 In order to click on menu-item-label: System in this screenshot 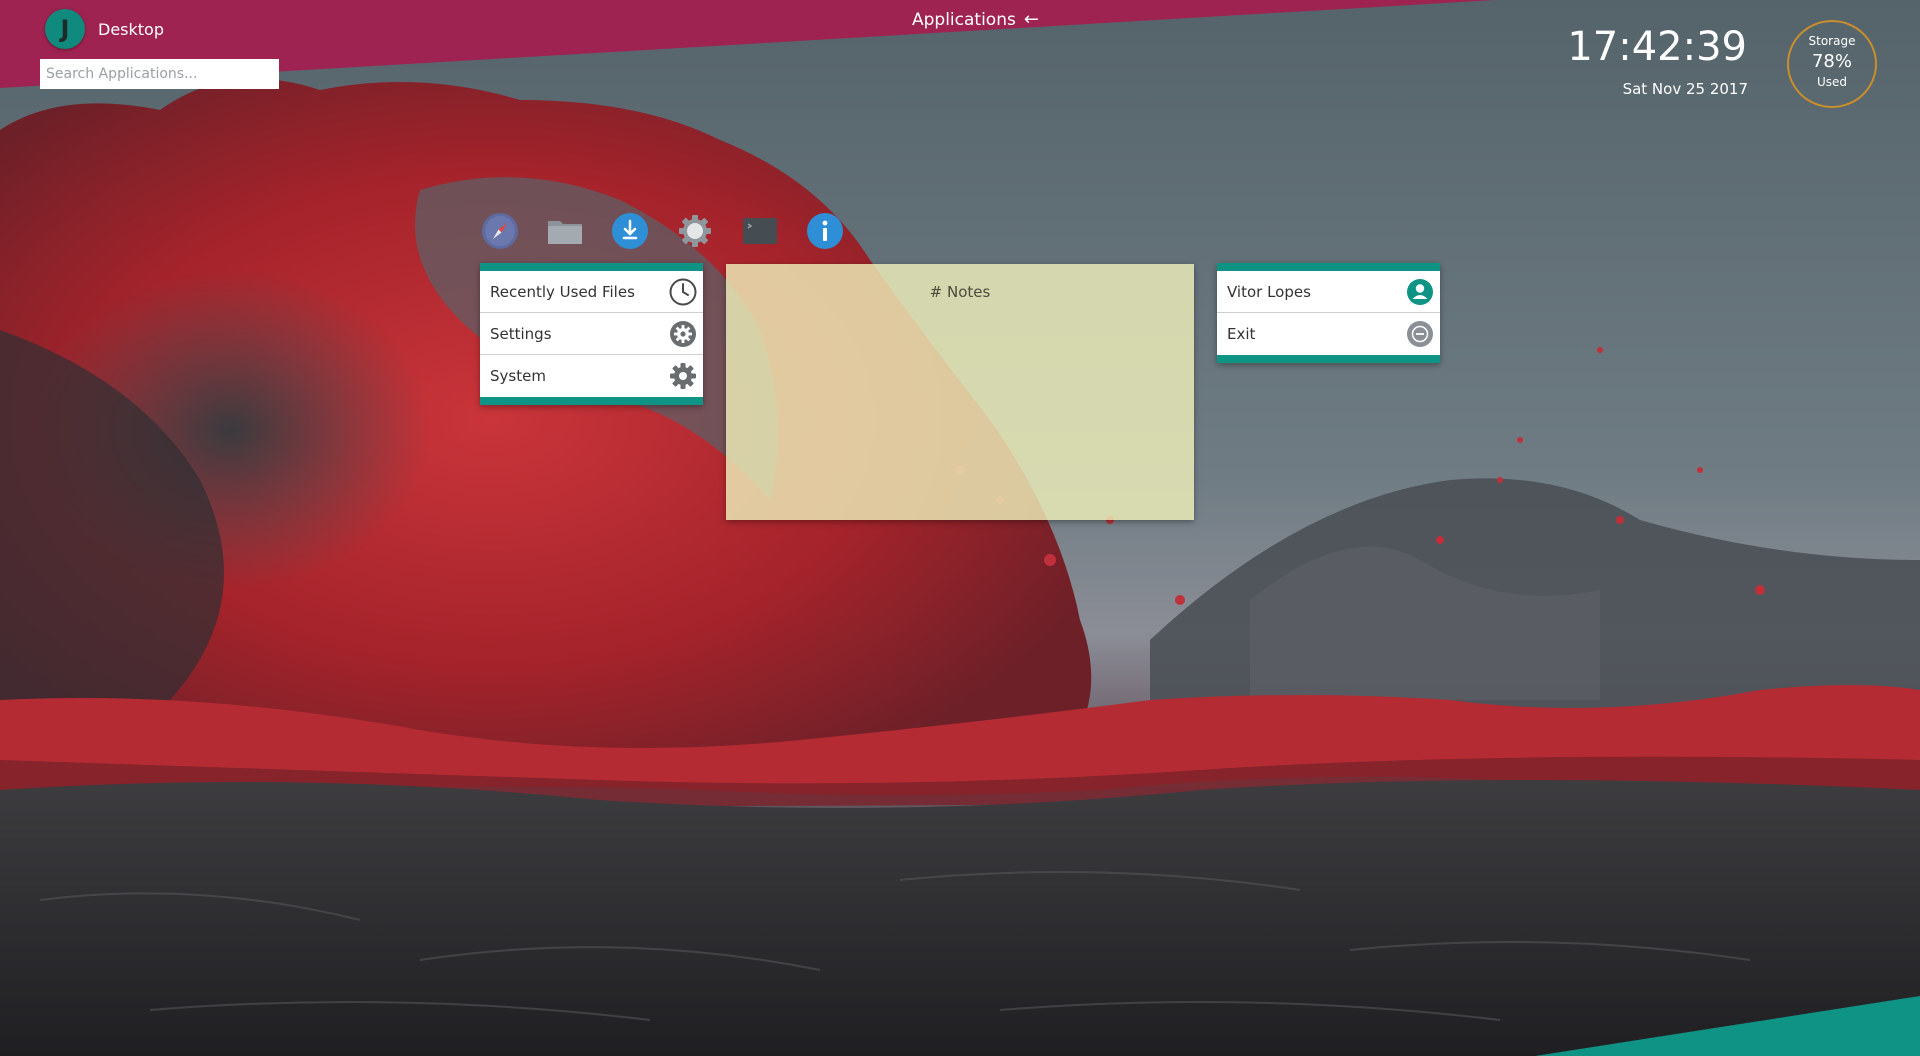, I will do `click(518, 376)`.